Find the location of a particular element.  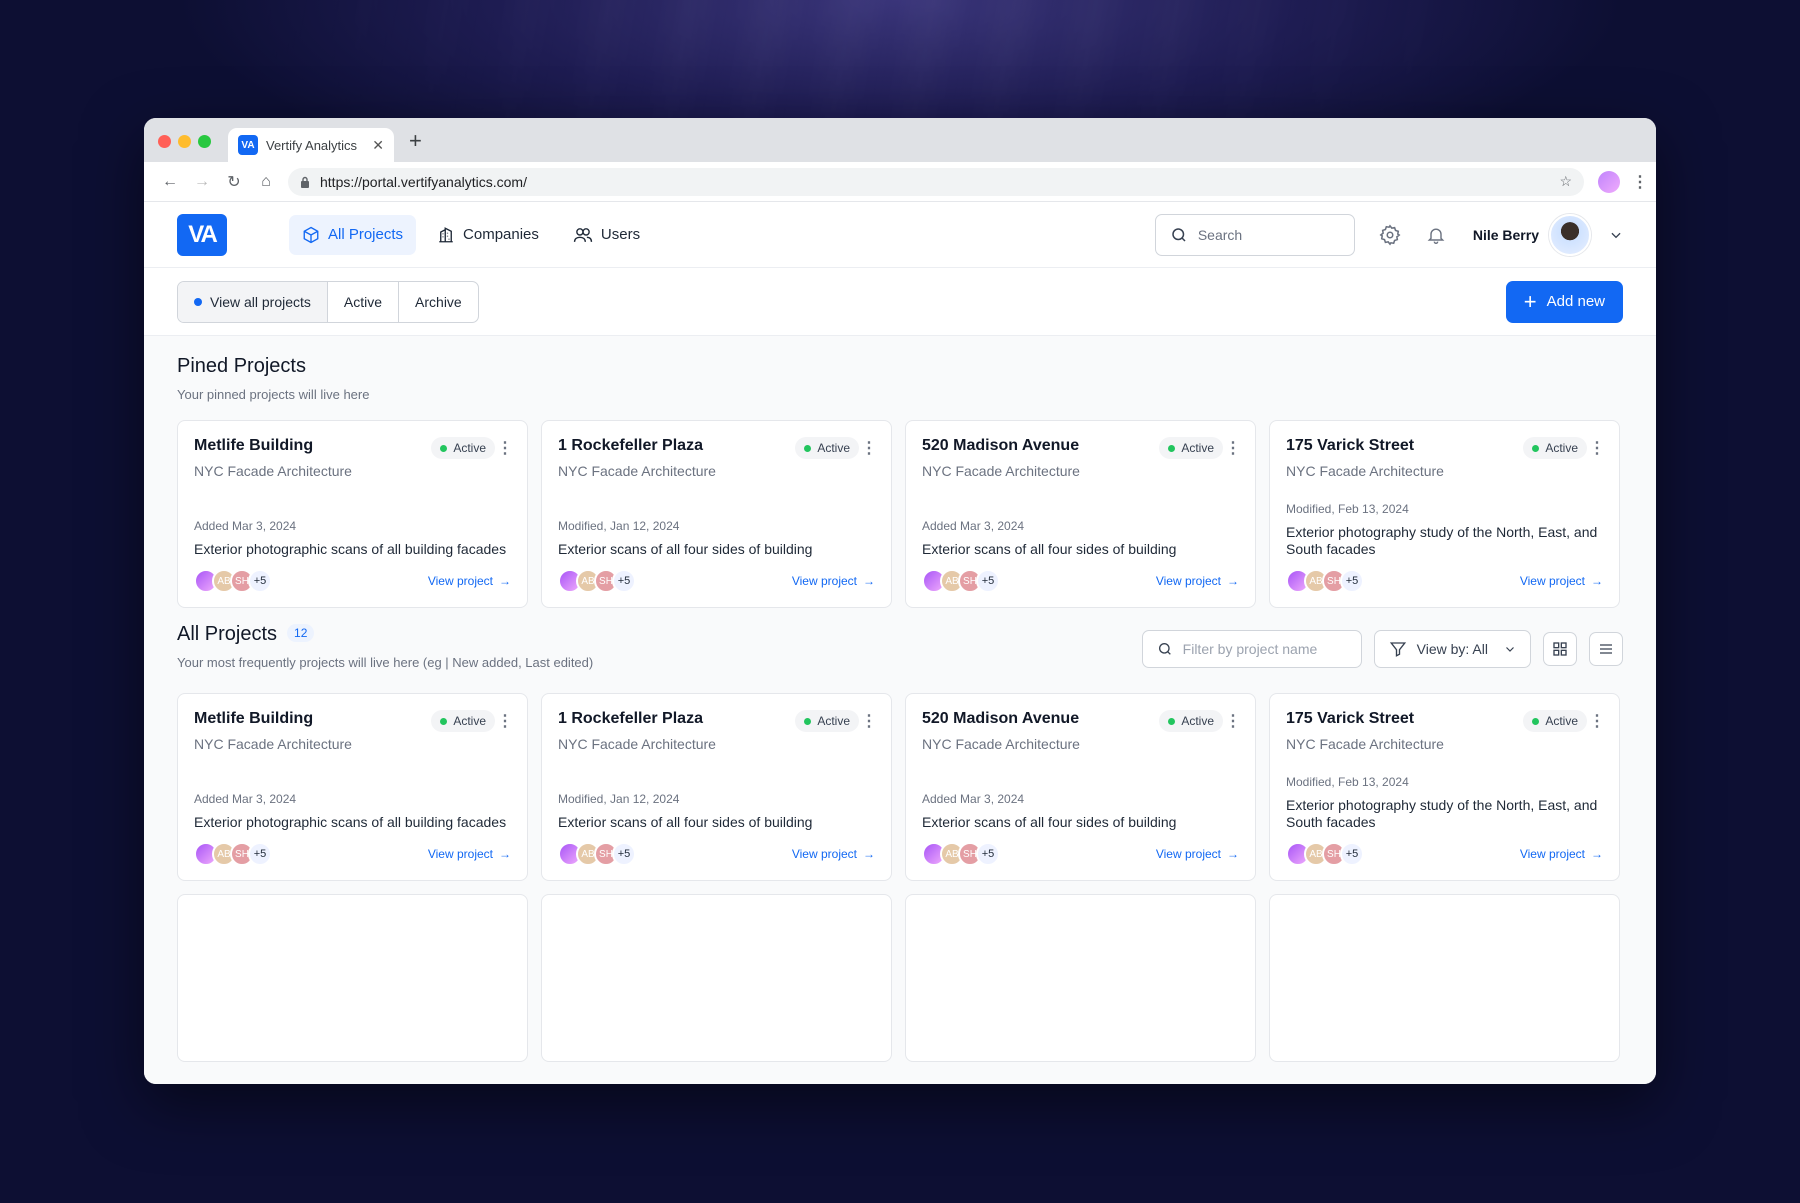

chevron-down-icon is located at coordinates (1616, 235).